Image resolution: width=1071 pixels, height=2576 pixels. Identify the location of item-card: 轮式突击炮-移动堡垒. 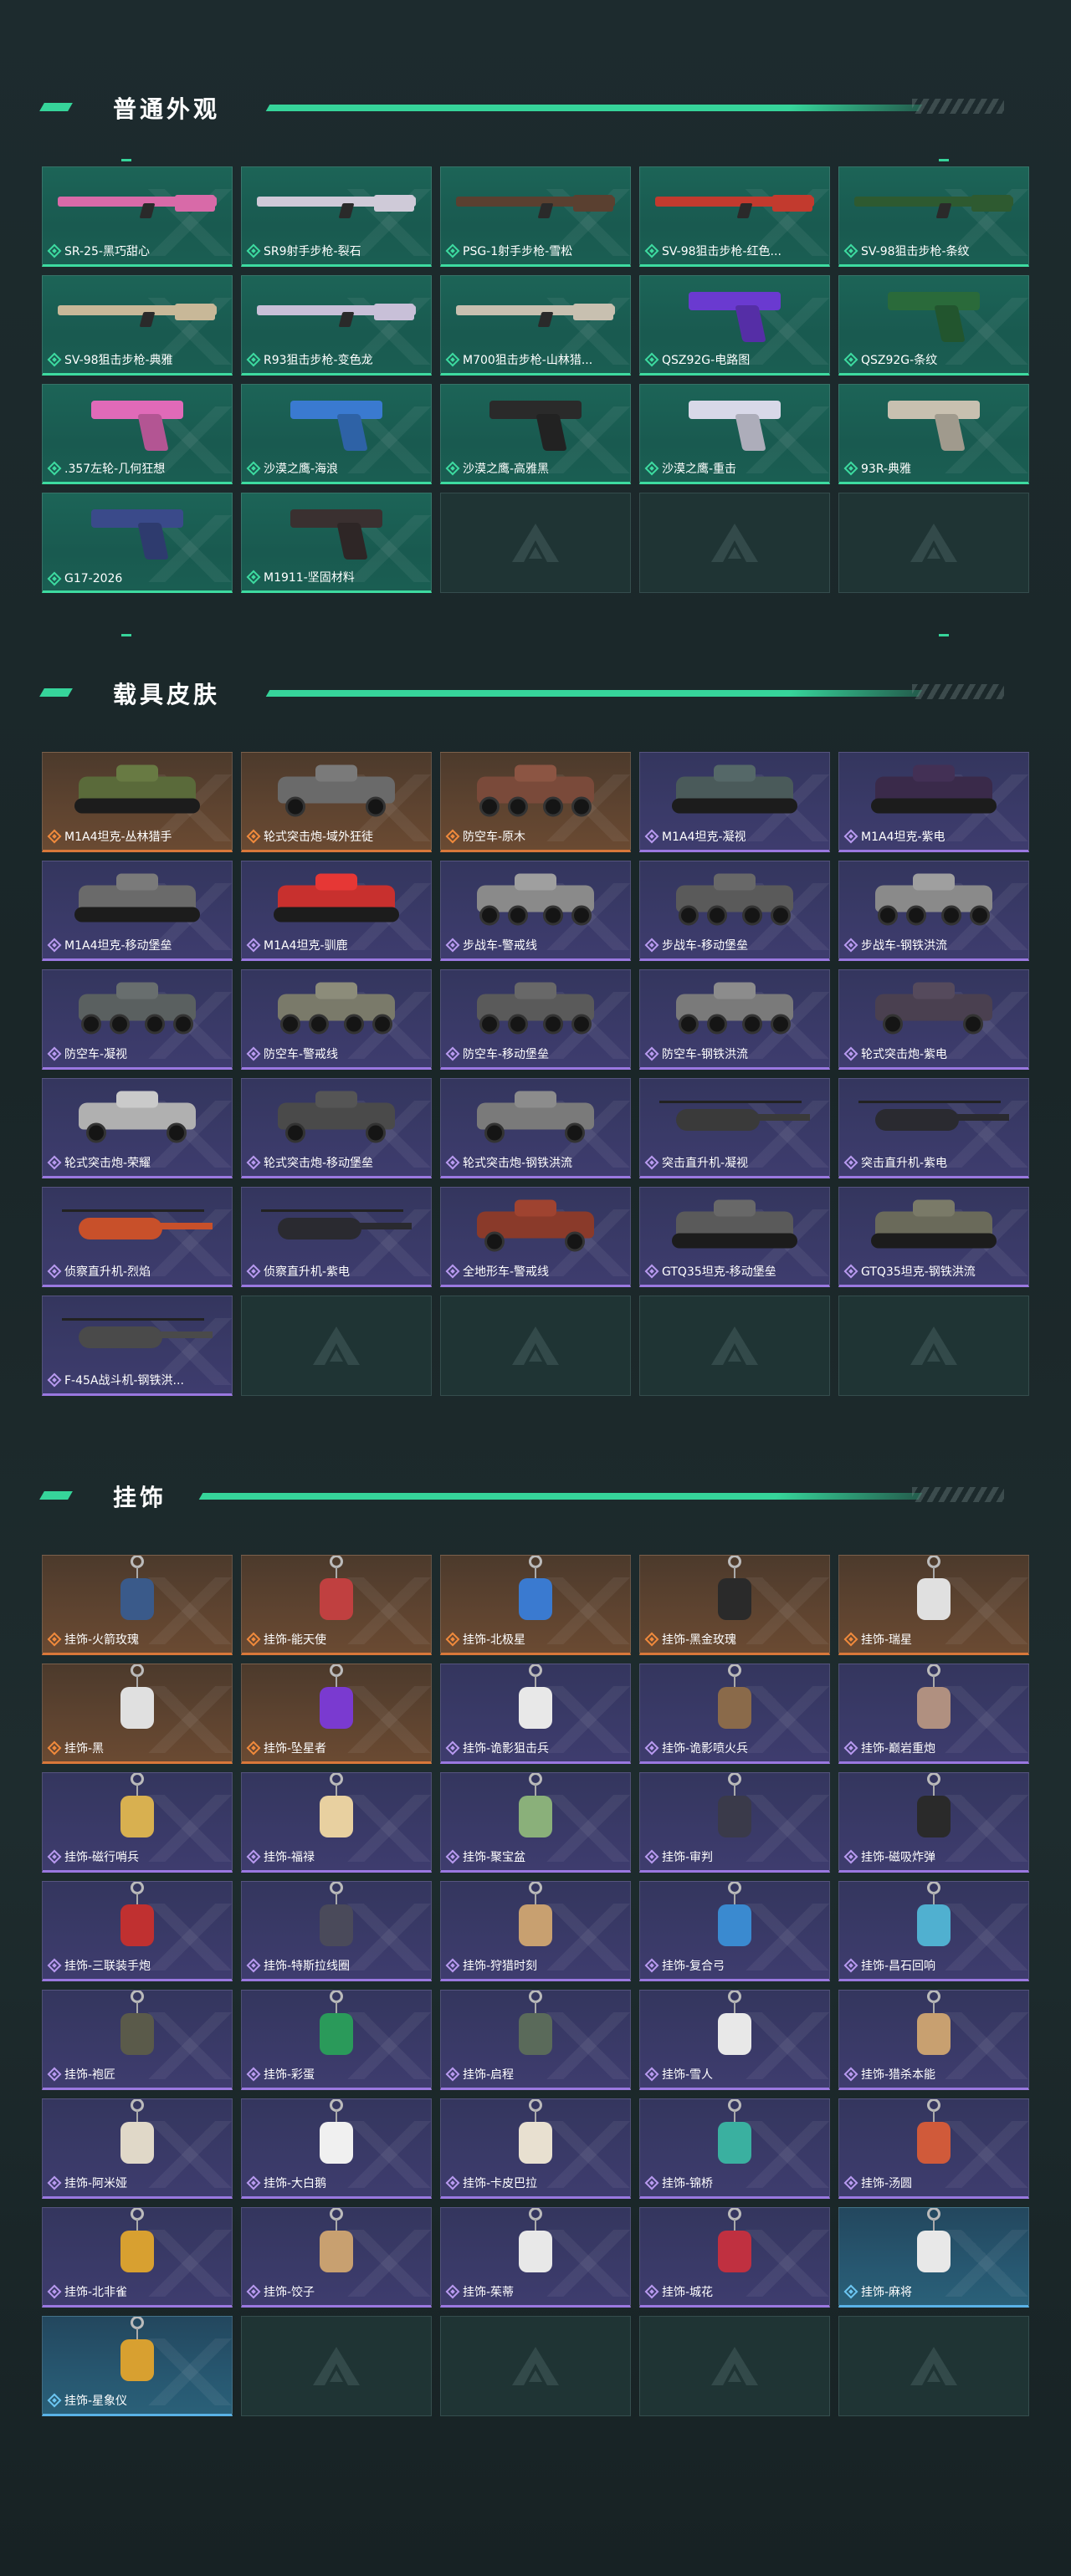
(336, 1128).